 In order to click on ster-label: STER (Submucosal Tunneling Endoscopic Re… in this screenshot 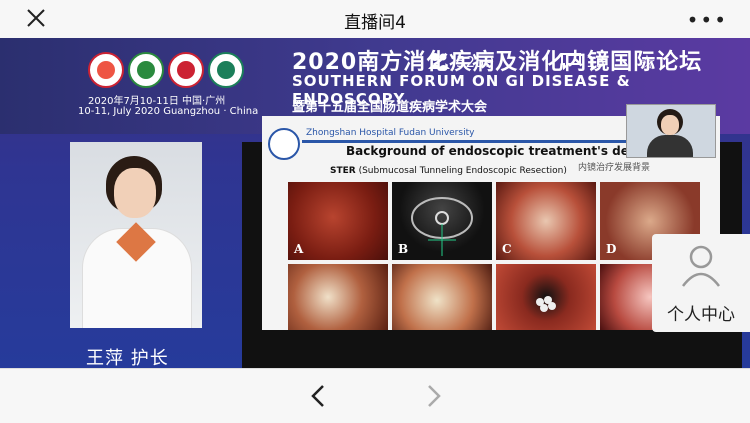, I will do `click(448, 171)`.